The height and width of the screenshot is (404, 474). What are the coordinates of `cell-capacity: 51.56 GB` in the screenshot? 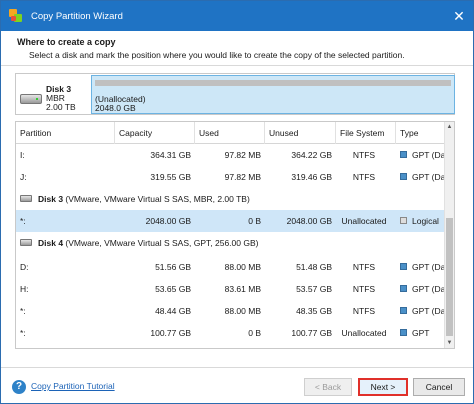 It's located at (173, 267).